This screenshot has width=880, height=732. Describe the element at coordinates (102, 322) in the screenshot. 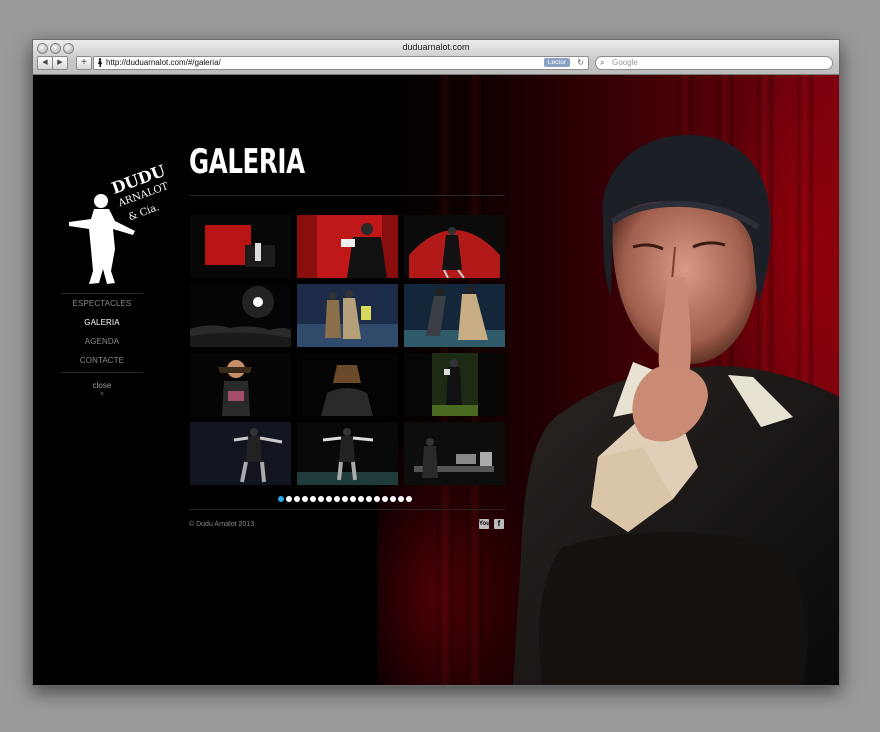

I see `nav-item-galeria: GALERIA` at that location.